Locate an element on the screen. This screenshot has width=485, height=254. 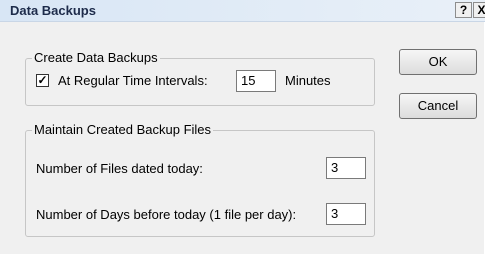
files-today-label: Number of Files dated today: is located at coordinates (119, 168).